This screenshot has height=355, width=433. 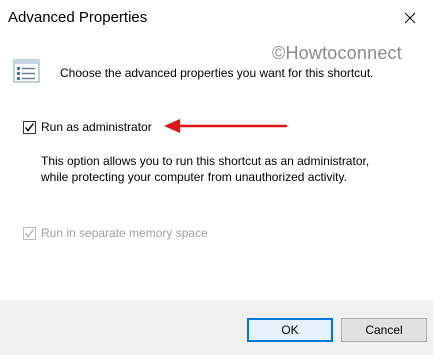 I want to click on red-arrow-annotation, so click(x=226, y=126).